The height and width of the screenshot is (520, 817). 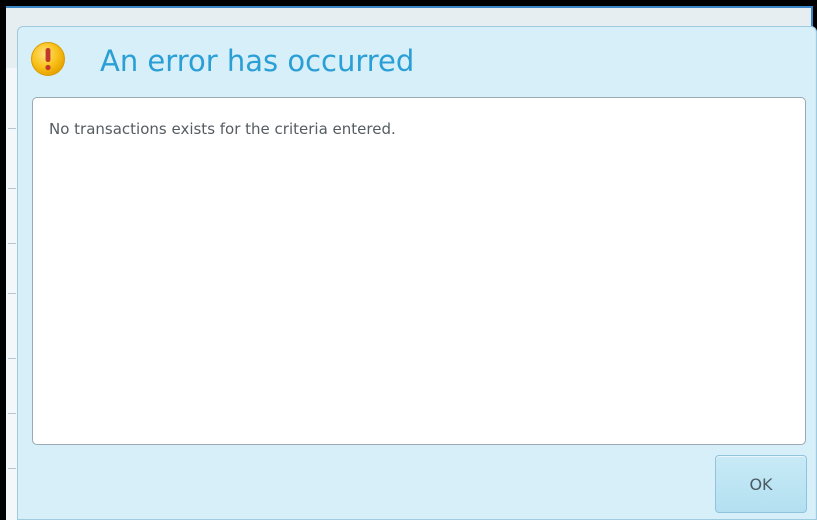 What do you see at coordinates (761, 484) in the screenshot?
I see `ok-button: OK` at bounding box center [761, 484].